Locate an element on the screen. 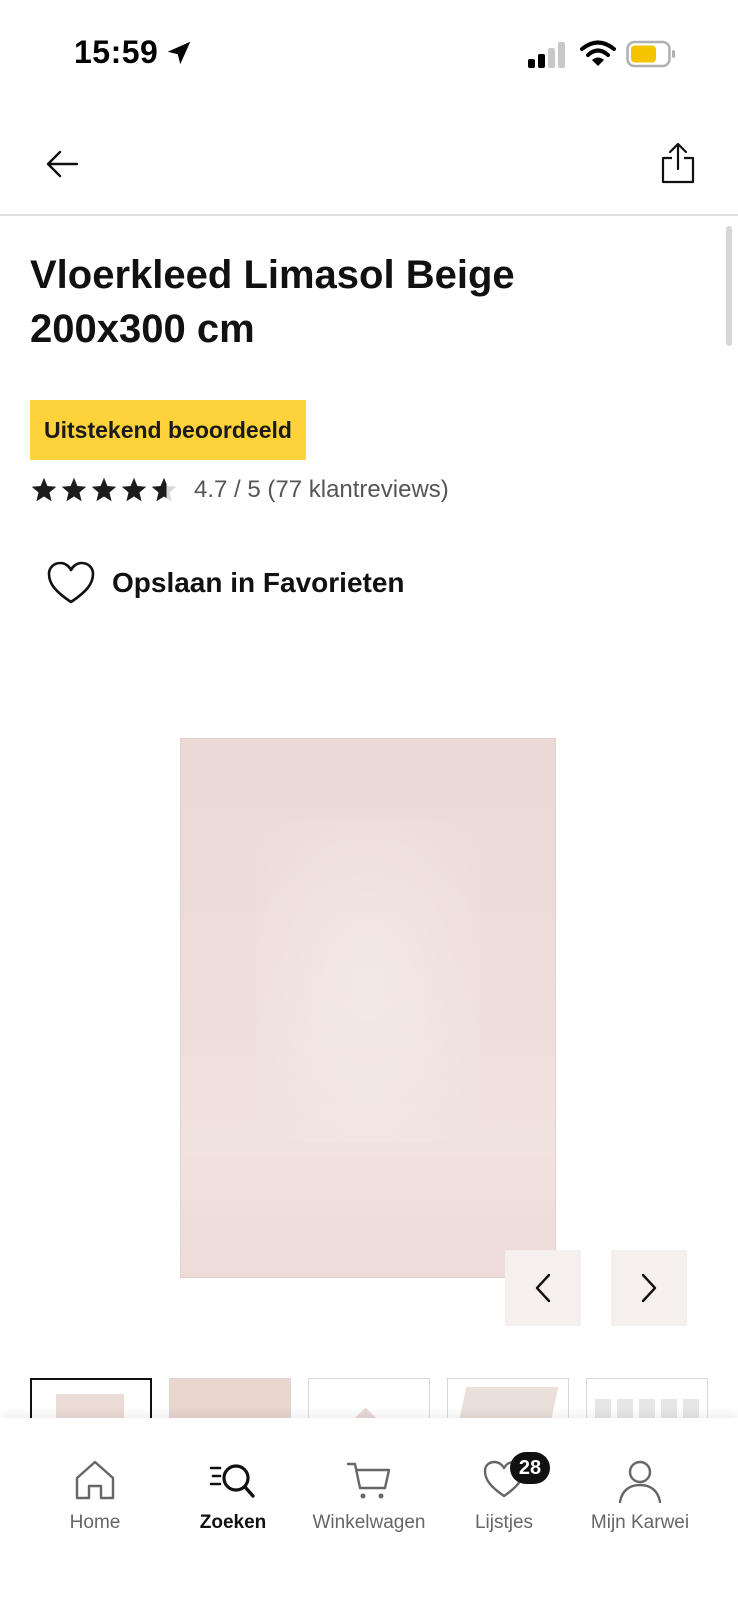  tab-account-label: Mijn Karwei is located at coordinates (640, 1522).